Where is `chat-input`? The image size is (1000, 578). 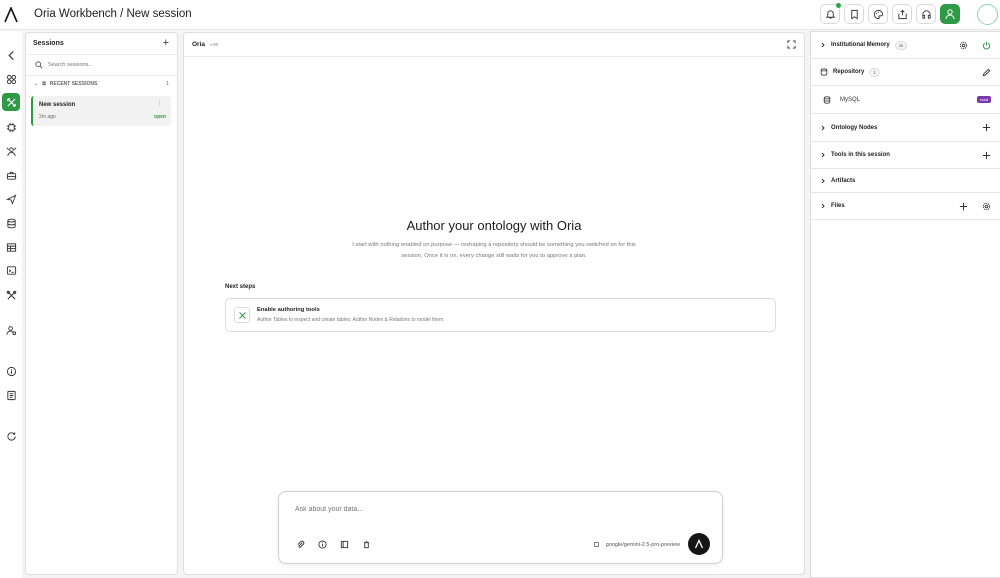
chat-input is located at coordinates (495, 509).